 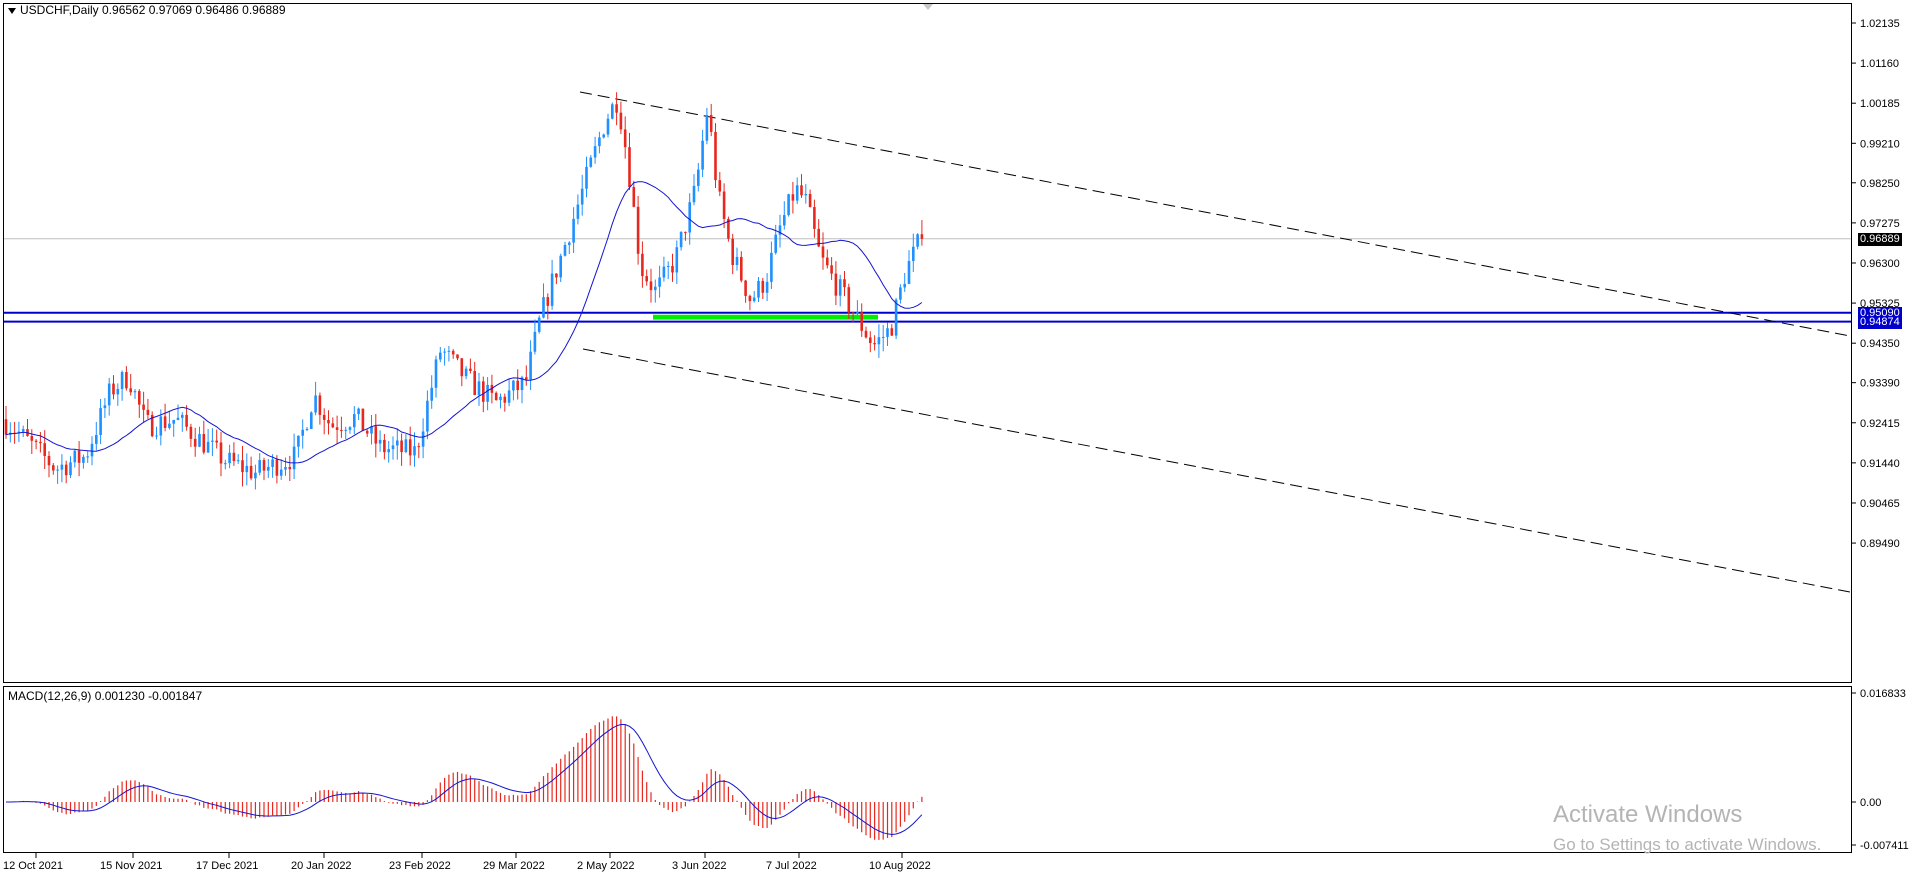 I want to click on current-price-tag: 0.96889, so click(x=1880, y=239).